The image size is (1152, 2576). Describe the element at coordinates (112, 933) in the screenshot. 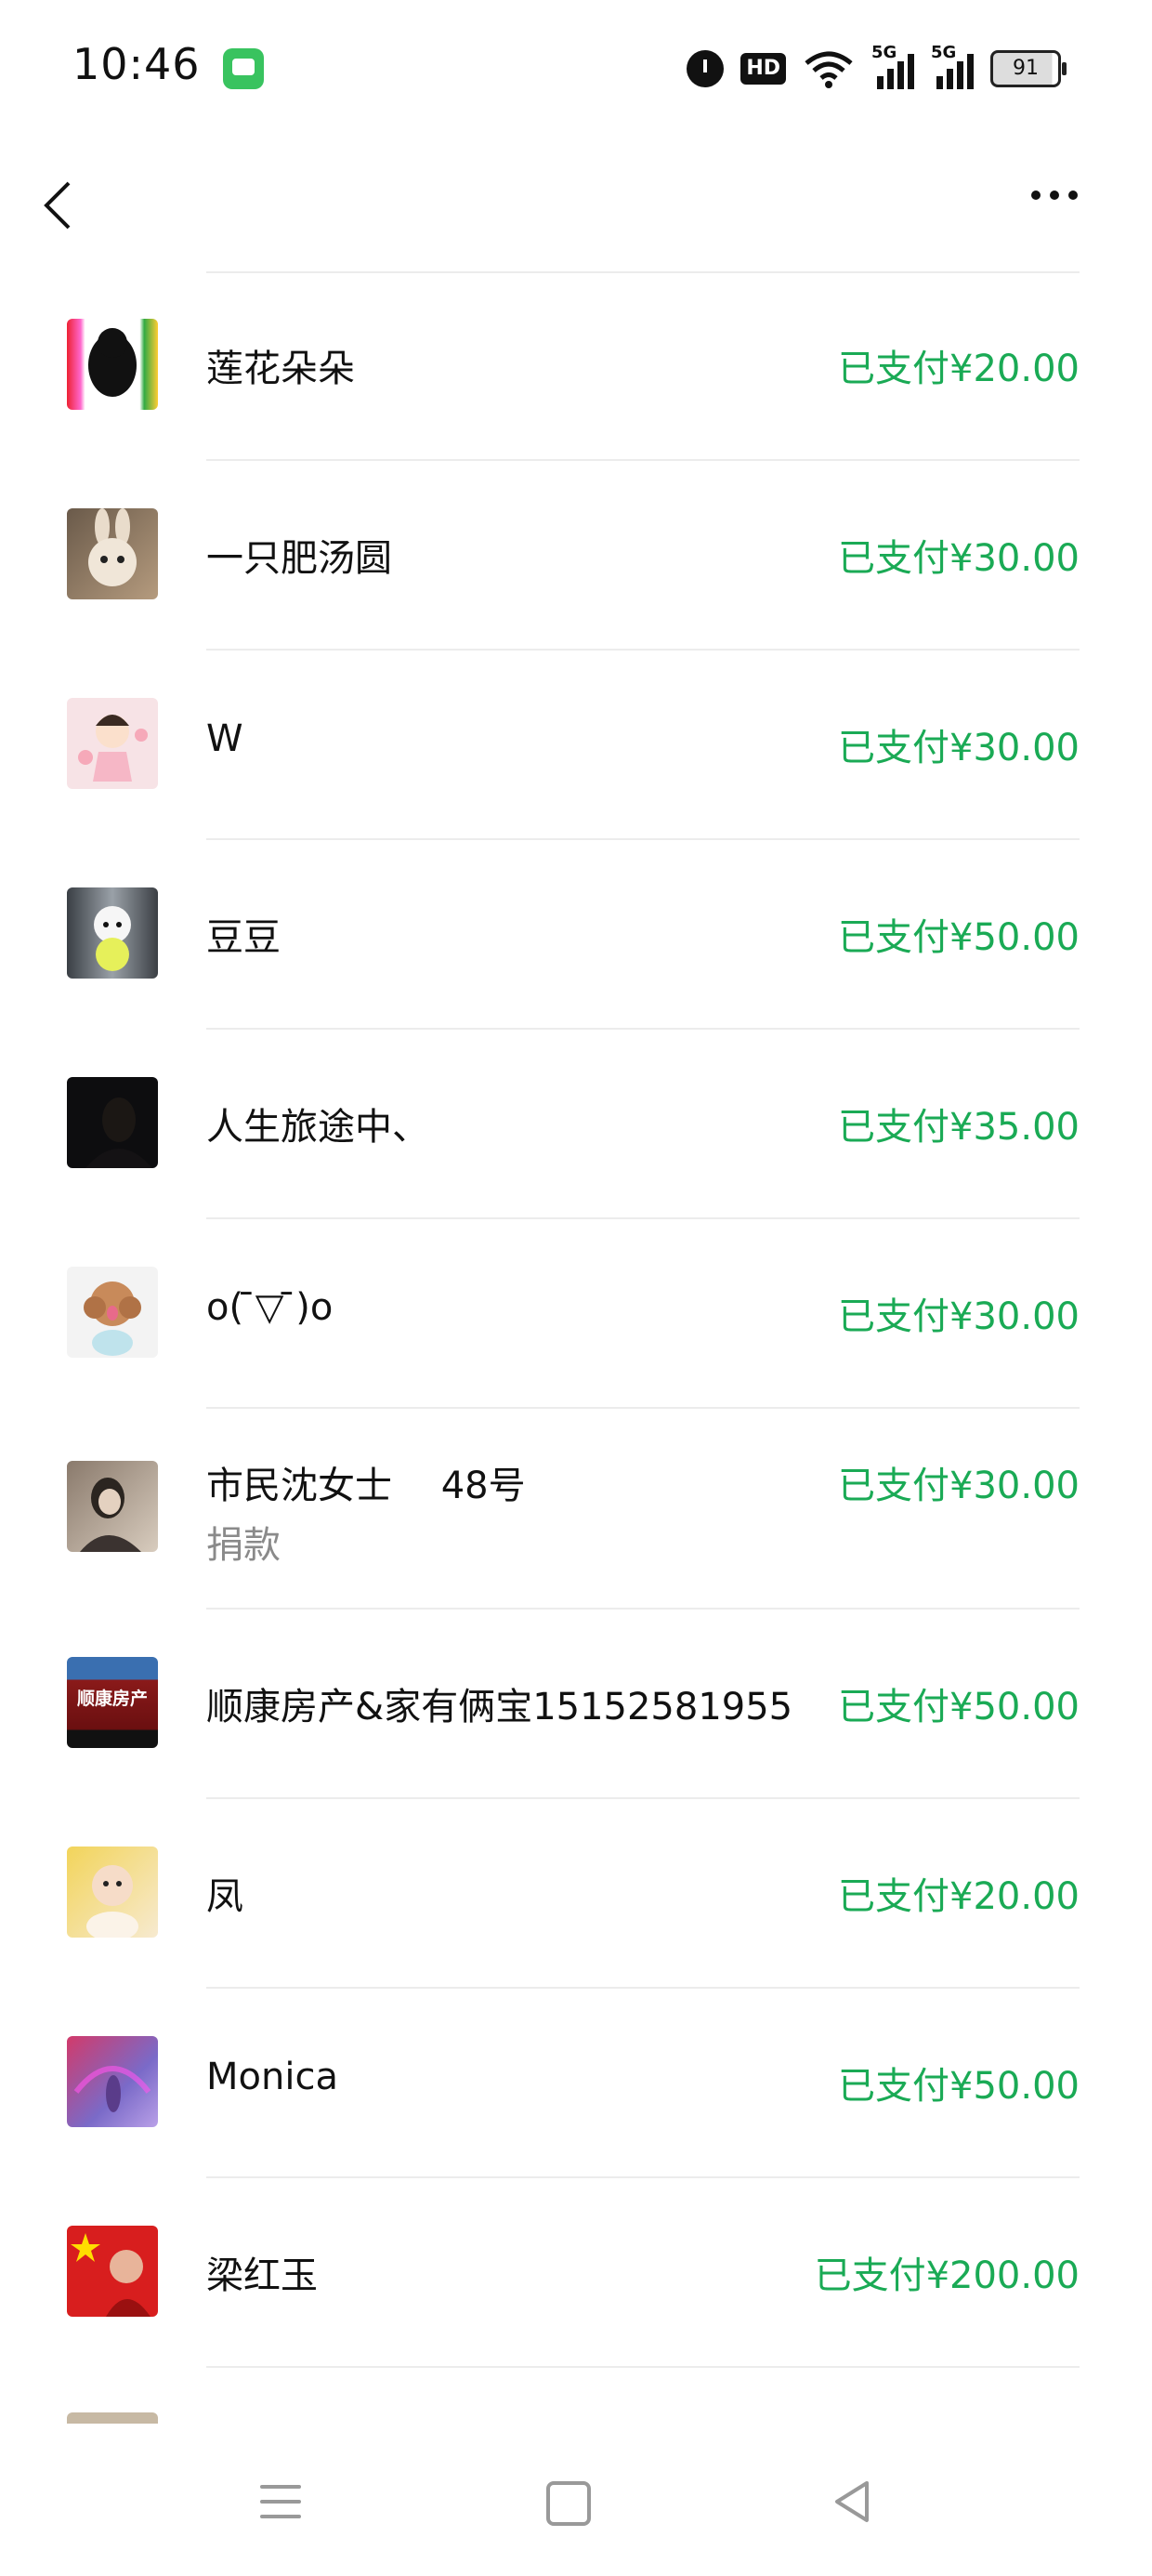

I see `white-dog-avatar` at that location.